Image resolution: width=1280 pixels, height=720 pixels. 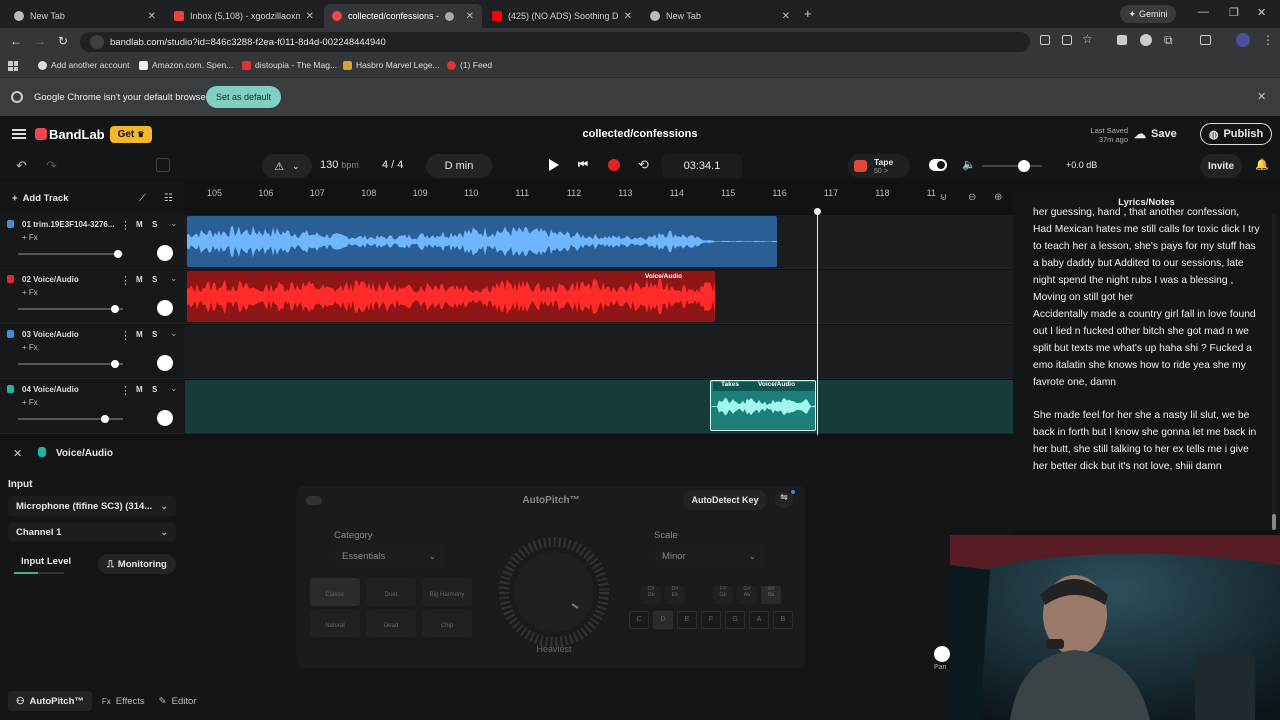 What do you see at coordinates (287, 166) in the screenshot?
I see `metronome-dropdown: ⚠ ⌄` at bounding box center [287, 166].